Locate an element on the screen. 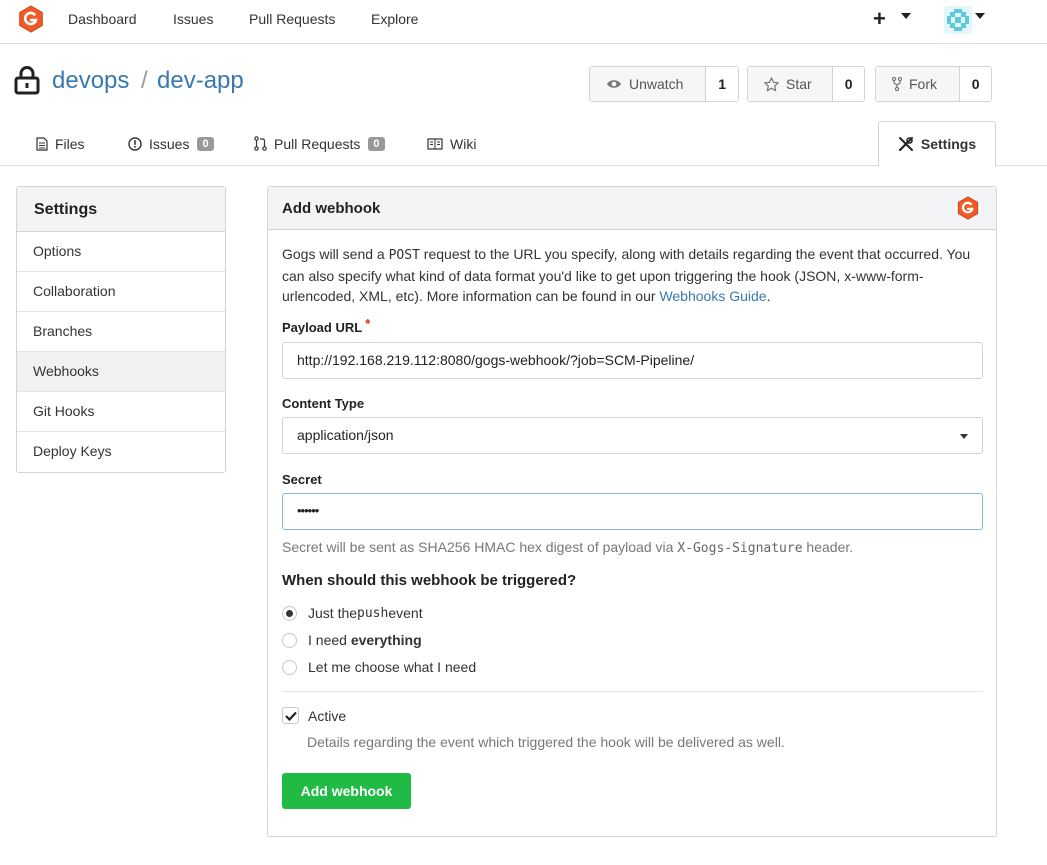 The height and width of the screenshot is (865, 1047). user-menu-caret-icon is located at coordinates (980, 16).